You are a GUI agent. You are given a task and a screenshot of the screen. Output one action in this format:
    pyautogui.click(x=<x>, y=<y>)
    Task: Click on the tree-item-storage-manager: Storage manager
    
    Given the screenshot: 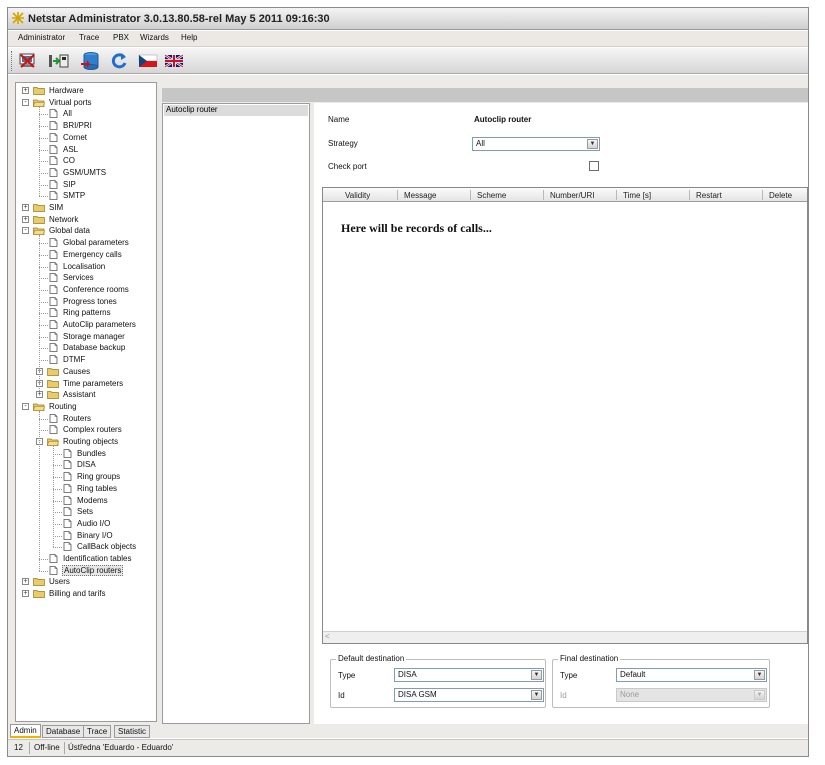 What is the action you would take?
    pyautogui.click(x=86, y=337)
    